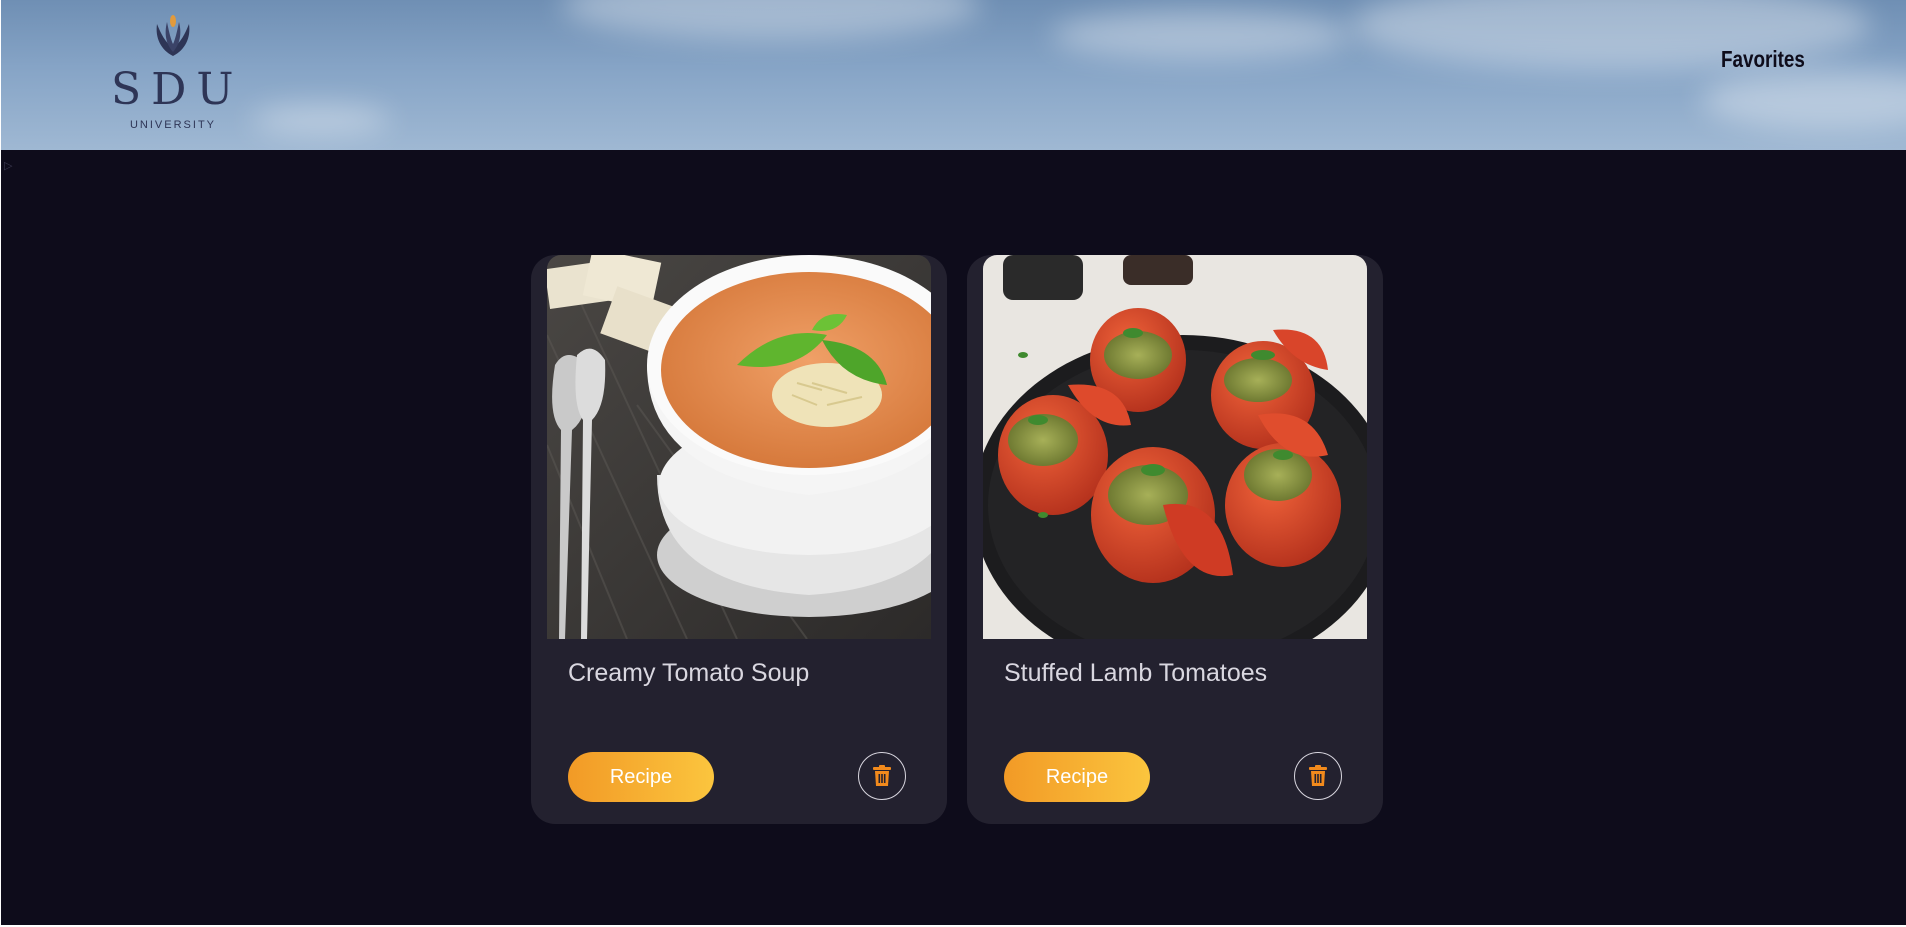  I want to click on creamy-tomato-soup-photo, so click(739, 447).